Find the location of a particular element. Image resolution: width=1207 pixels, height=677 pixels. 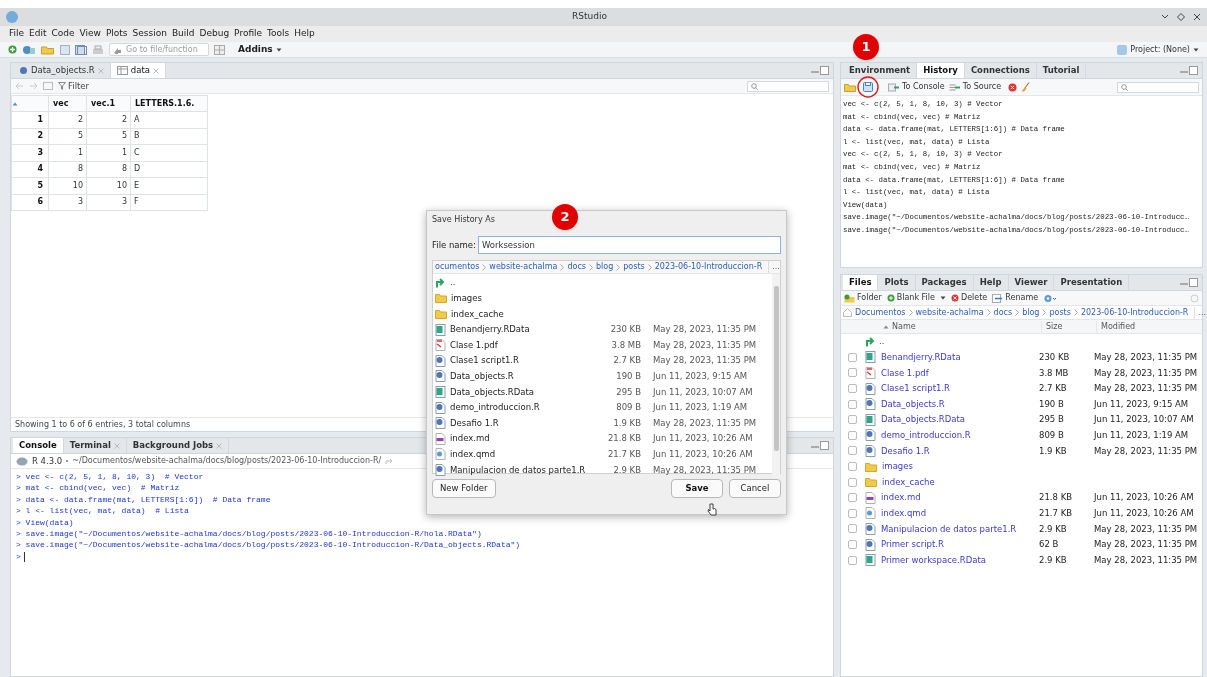

file-link: demo_introduccion.R is located at coordinates (957, 435).